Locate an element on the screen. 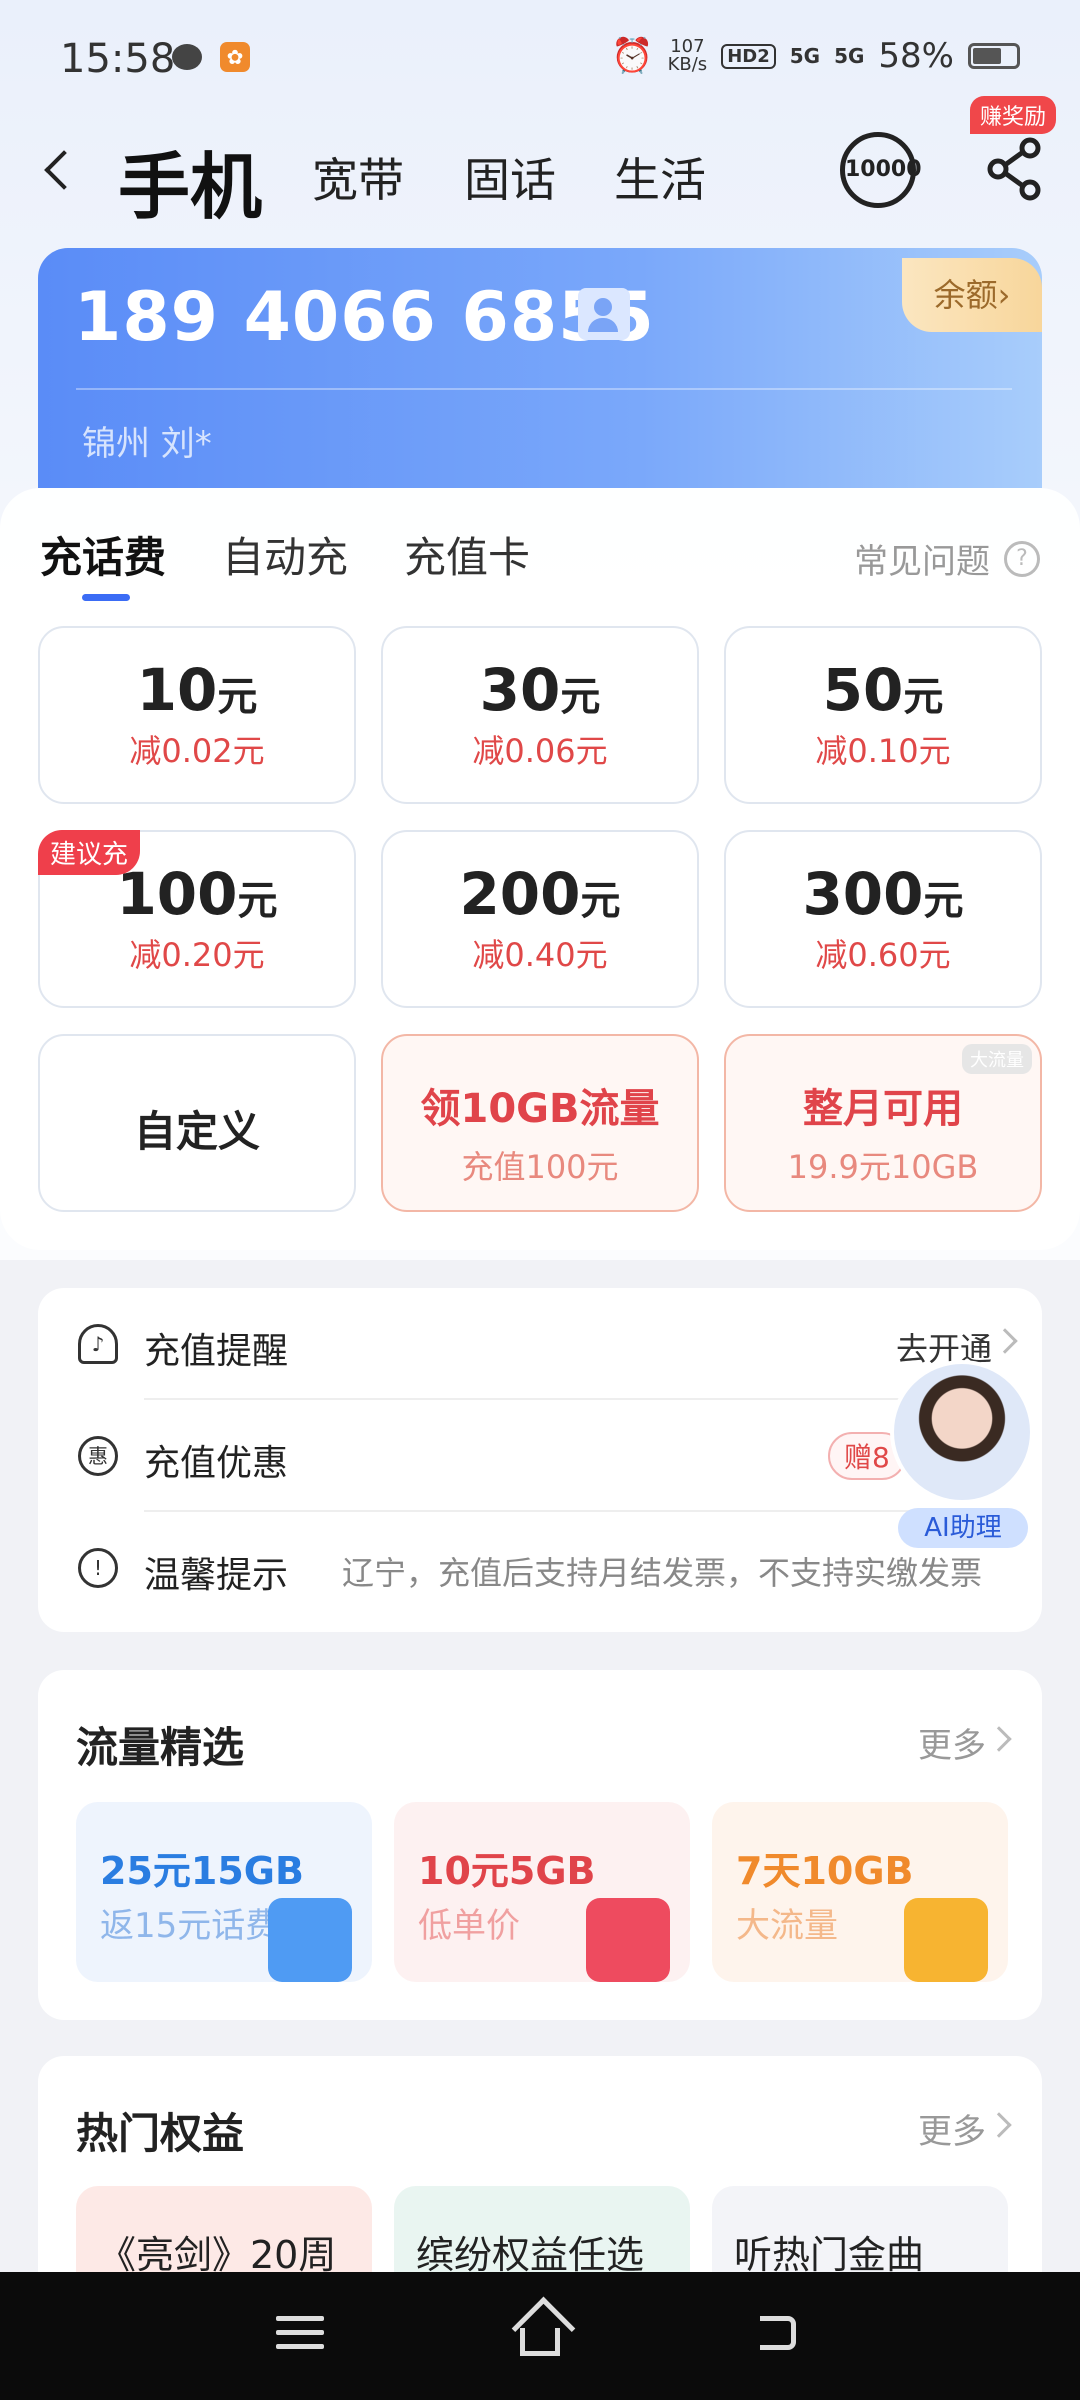 Image resolution: width=1080 pixels, height=2400 pixels. custom-amount-button: 自定义 is located at coordinates (197, 1123).